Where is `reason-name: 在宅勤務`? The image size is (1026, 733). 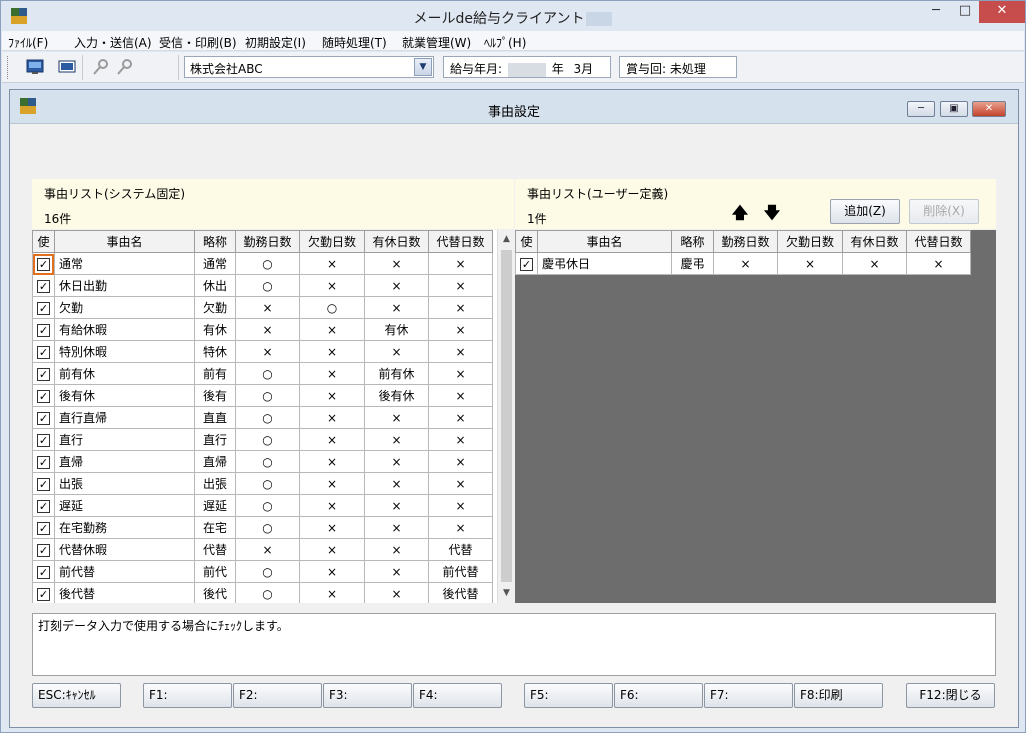 reason-name: 在宅勤務 is located at coordinates (124, 527).